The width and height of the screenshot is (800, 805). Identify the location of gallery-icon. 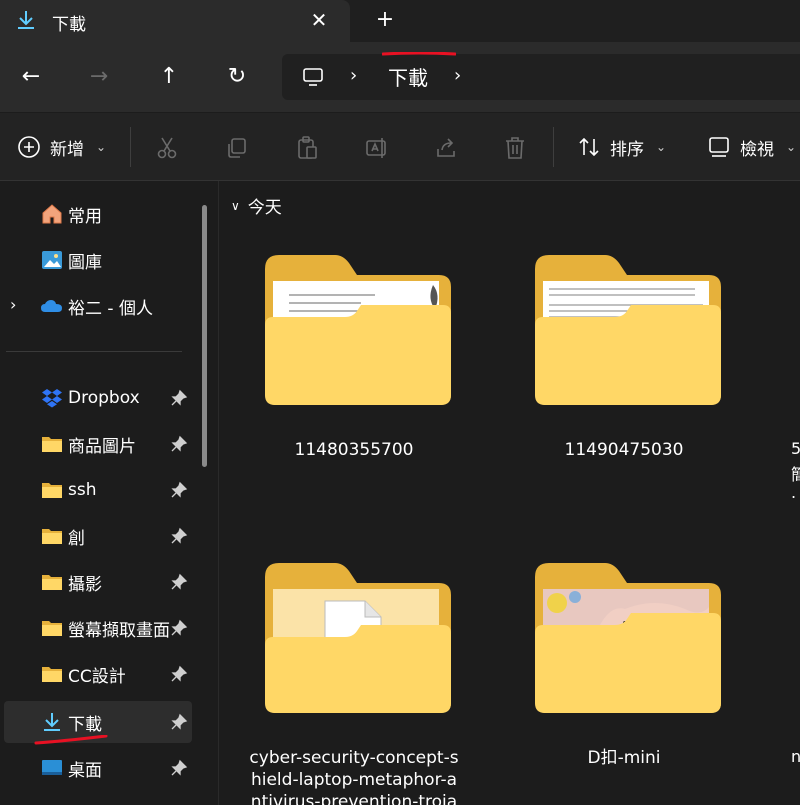
(52, 260).